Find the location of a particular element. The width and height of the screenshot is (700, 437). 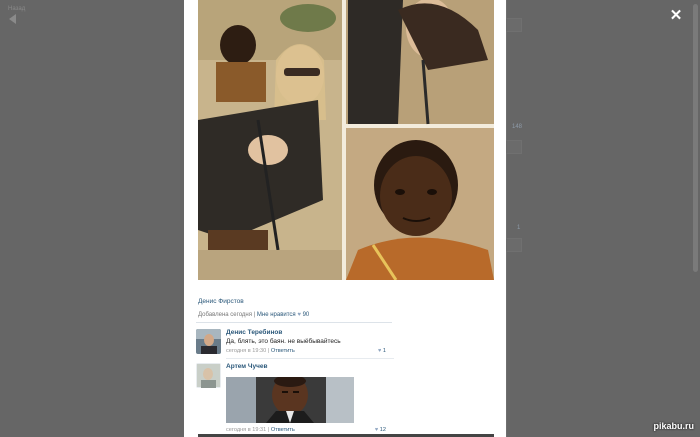

background-count: 1 is located at coordinates (519, 228).